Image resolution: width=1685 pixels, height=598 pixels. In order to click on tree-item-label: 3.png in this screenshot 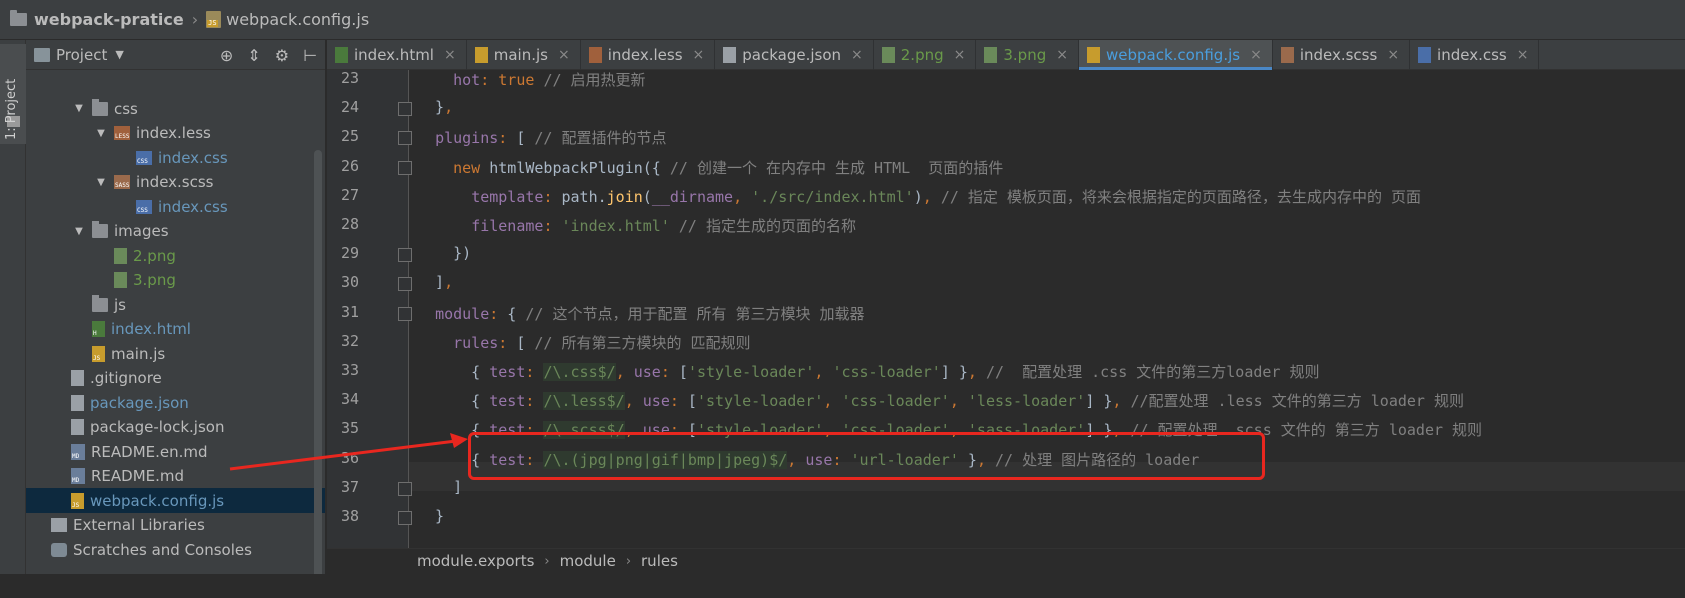, I will do `click(154, 280)`.